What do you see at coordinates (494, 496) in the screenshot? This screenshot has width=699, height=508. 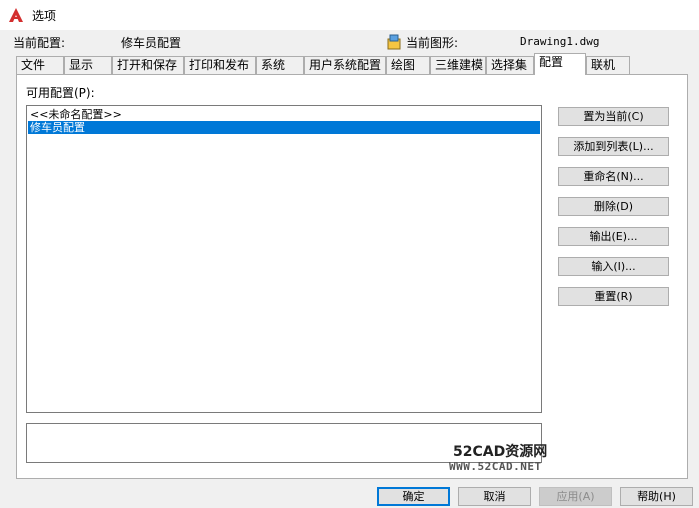 I see `cancel-button: 取消` at bounding box center [494, 496].